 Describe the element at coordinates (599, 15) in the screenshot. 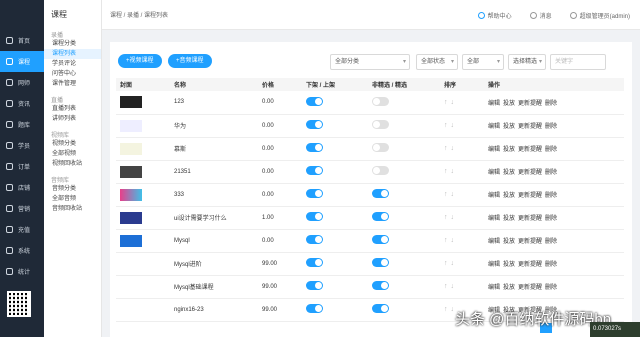

I see `user-menu: 超级管理员(admin)` at that location.